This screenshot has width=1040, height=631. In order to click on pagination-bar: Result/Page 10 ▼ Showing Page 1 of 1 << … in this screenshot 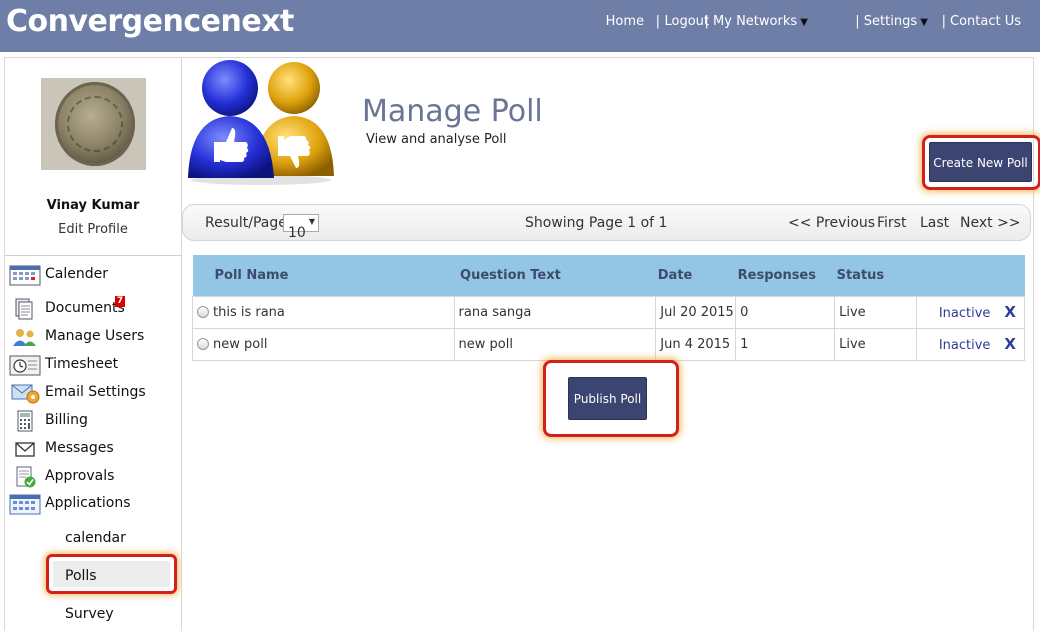, I will do `click(606, 222)`.